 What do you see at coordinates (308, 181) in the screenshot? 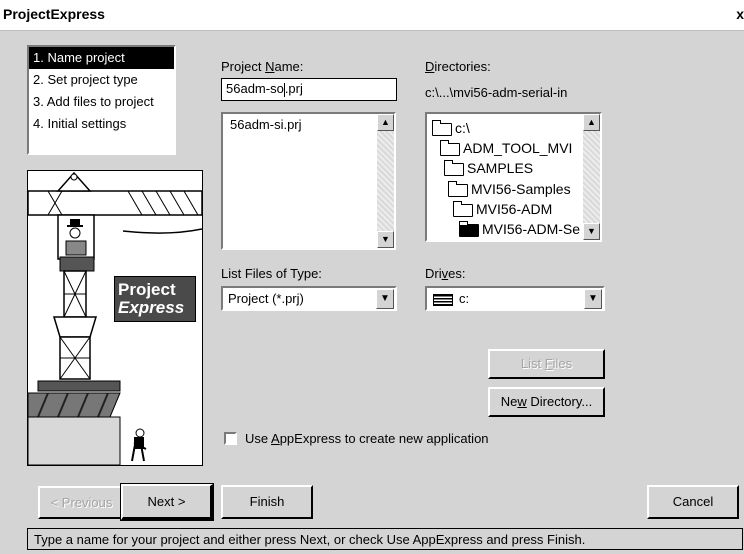
I see `project-files-listbox: 56adm-si.prj ▲ ▼` at bounding box center [308, 181].